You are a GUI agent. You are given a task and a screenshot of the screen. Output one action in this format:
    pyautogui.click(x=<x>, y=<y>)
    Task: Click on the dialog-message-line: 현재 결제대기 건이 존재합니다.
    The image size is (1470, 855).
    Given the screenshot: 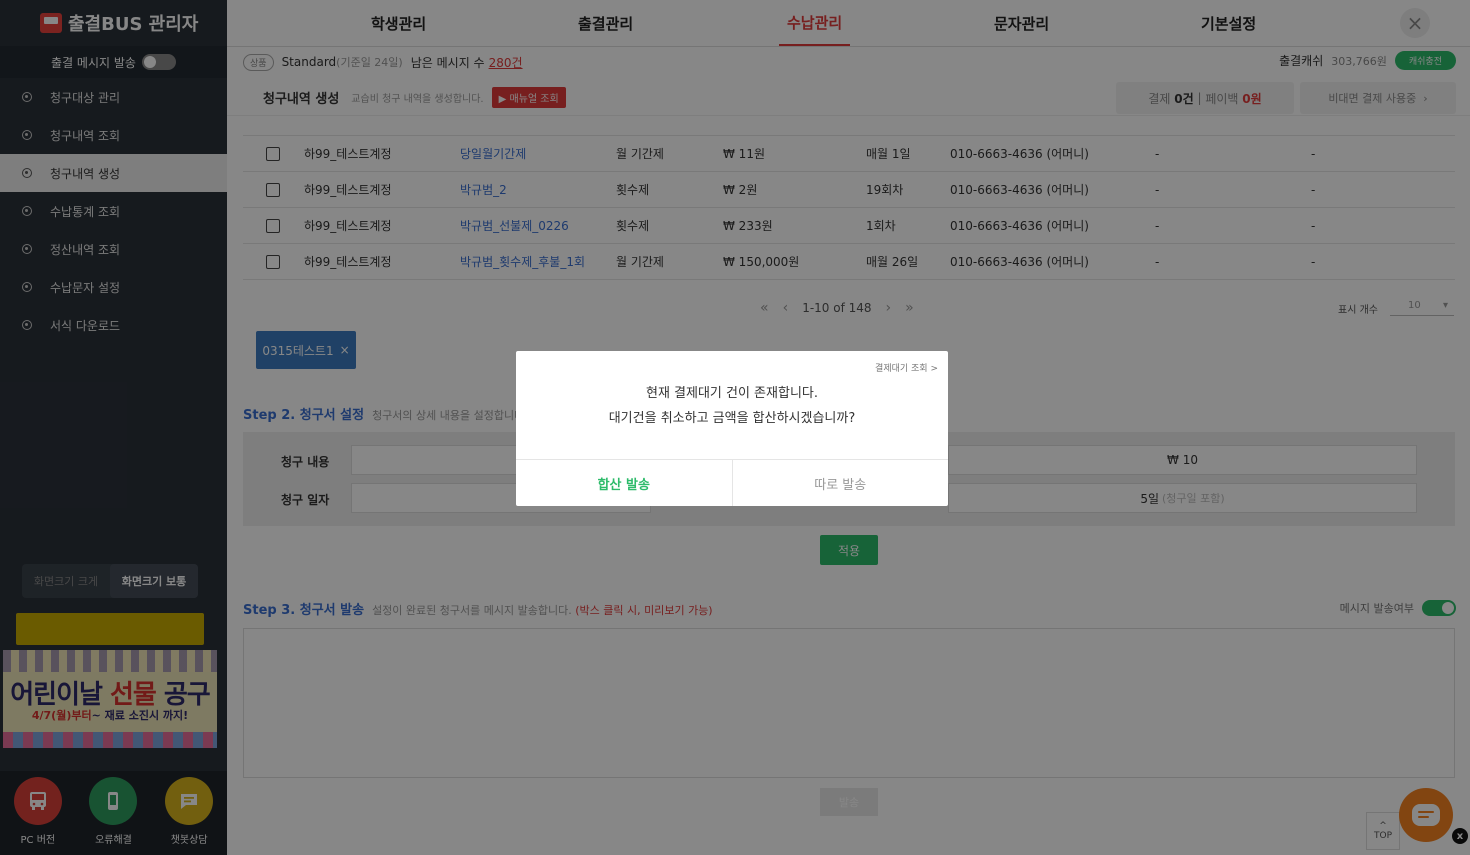 What is the action you would take?
    pyautogui.click(x=731, y=393)
    